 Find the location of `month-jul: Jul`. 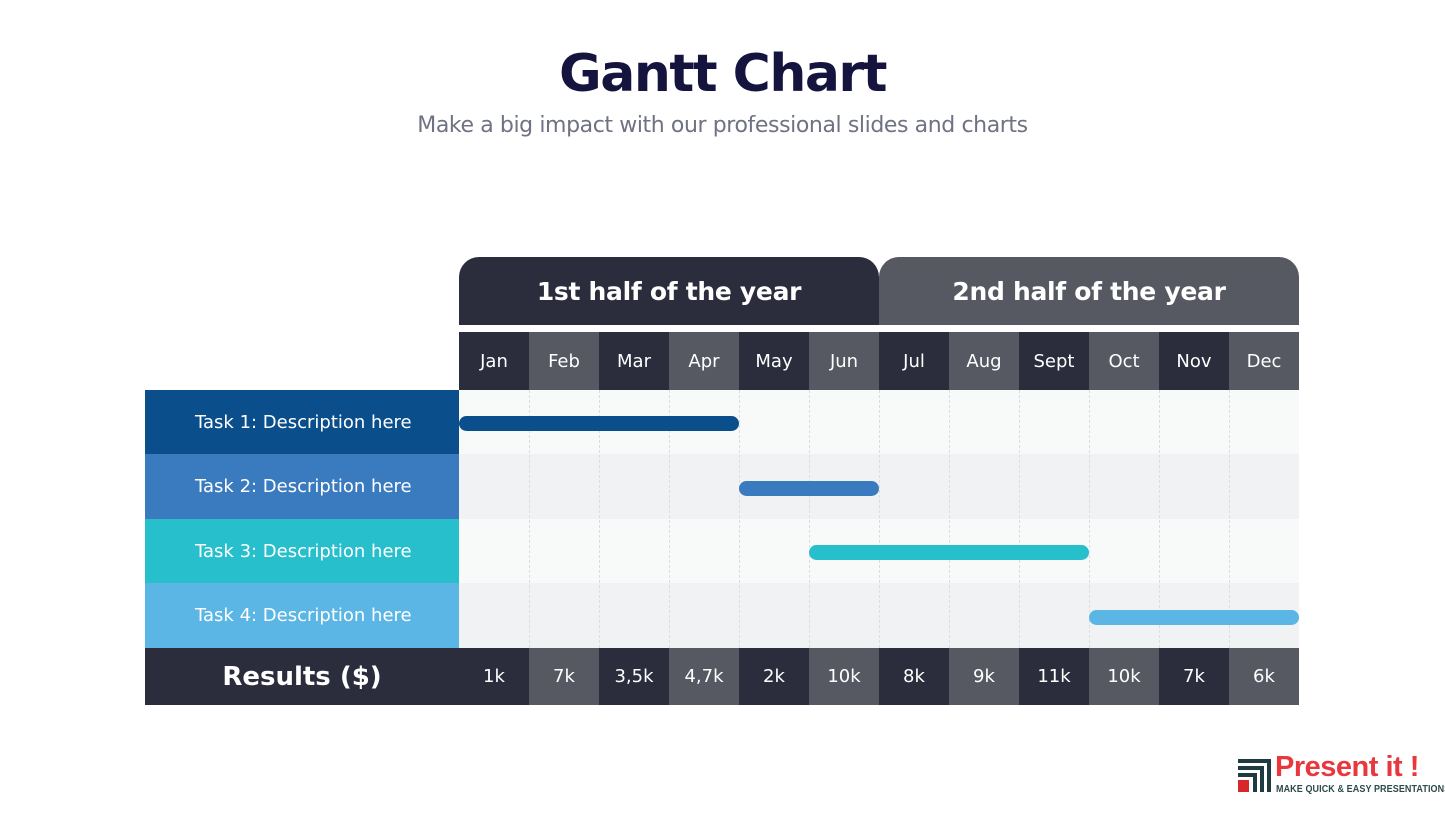

month-jul: Jul is located at coordinates (914, 361).